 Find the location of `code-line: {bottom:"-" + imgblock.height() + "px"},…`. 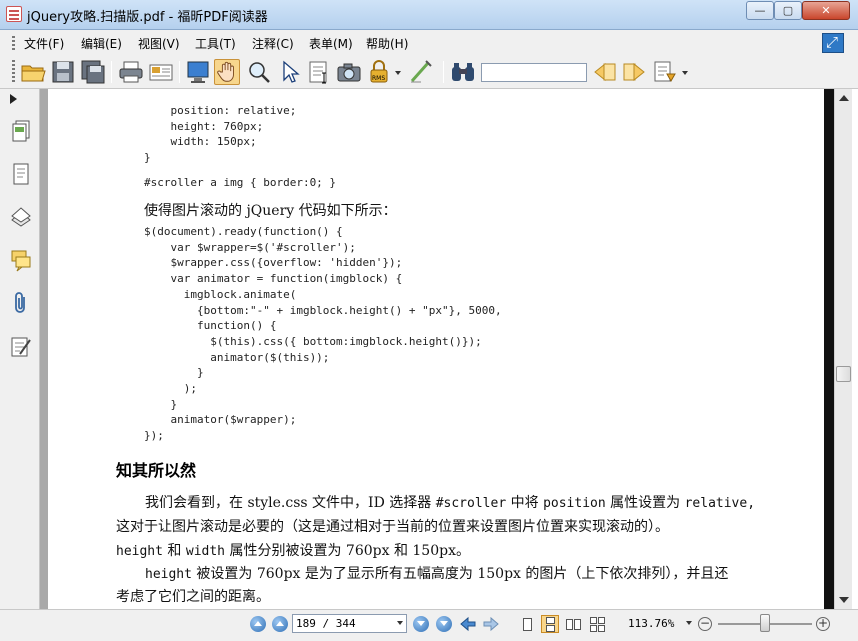

code-line: {bottom:"-" + imgblock.height() + "px"},… is located at coordinates (323, 310).